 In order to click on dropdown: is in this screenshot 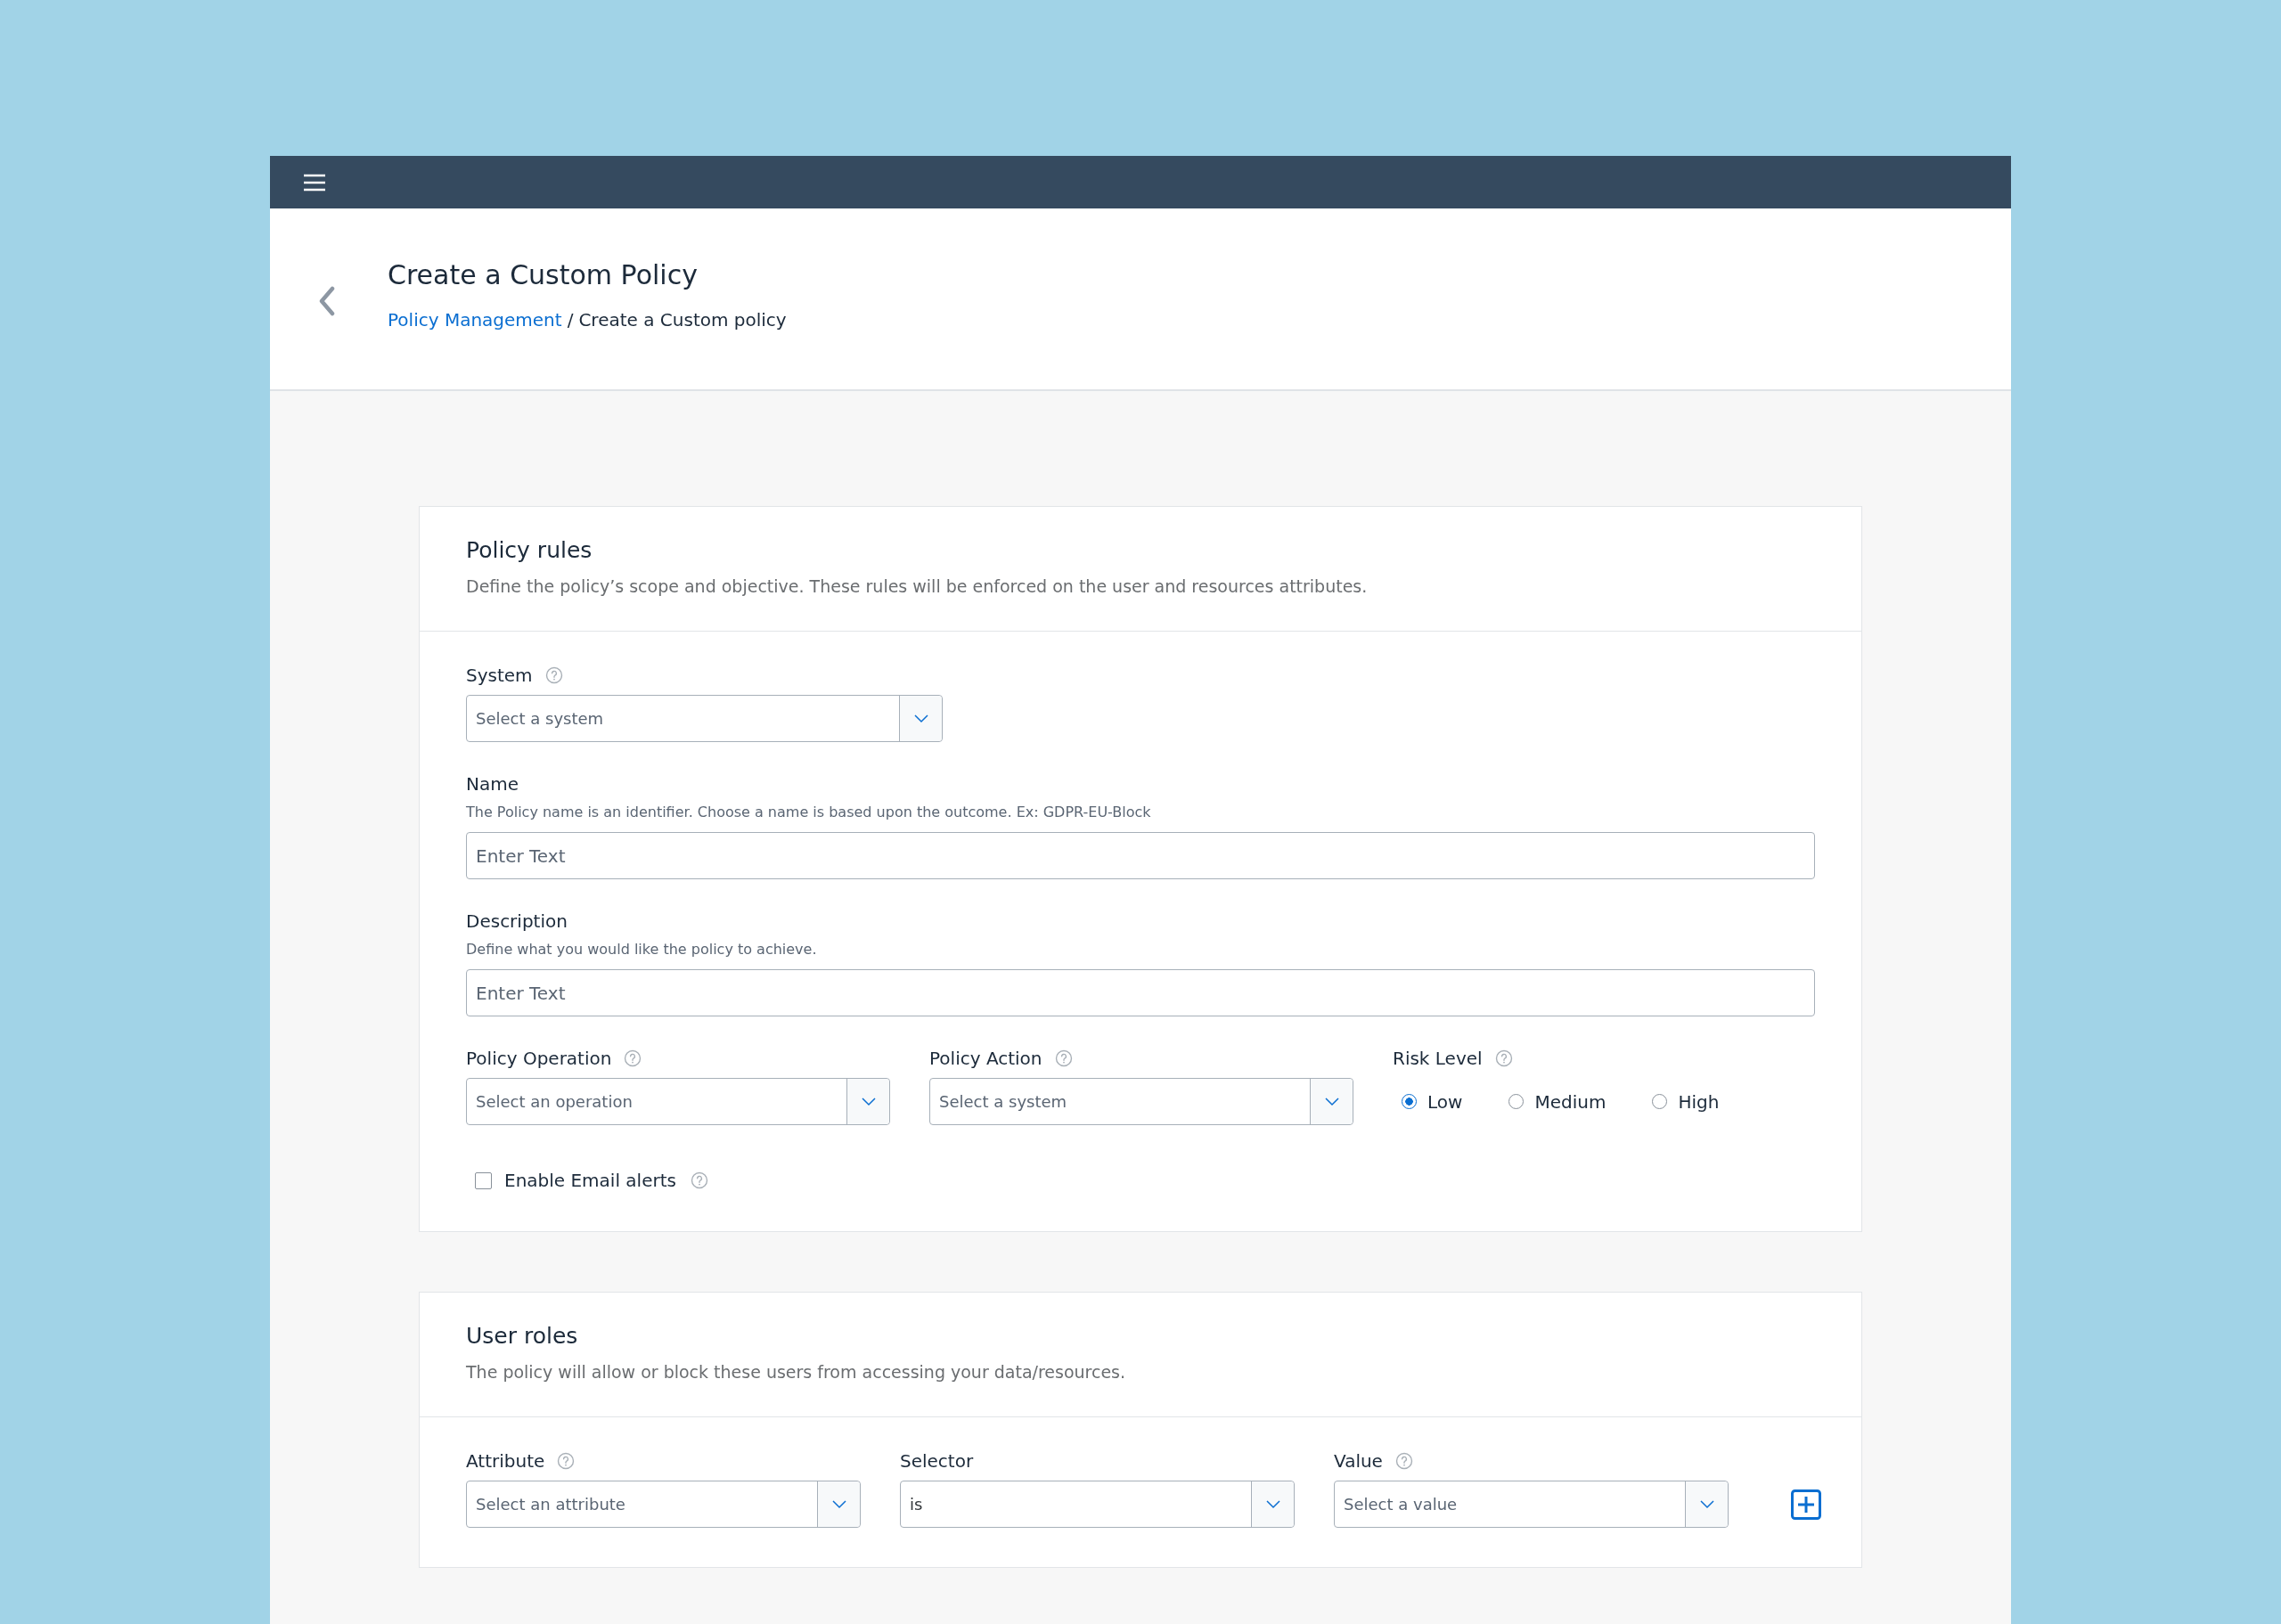, I will do `click(1097, 1504)`.